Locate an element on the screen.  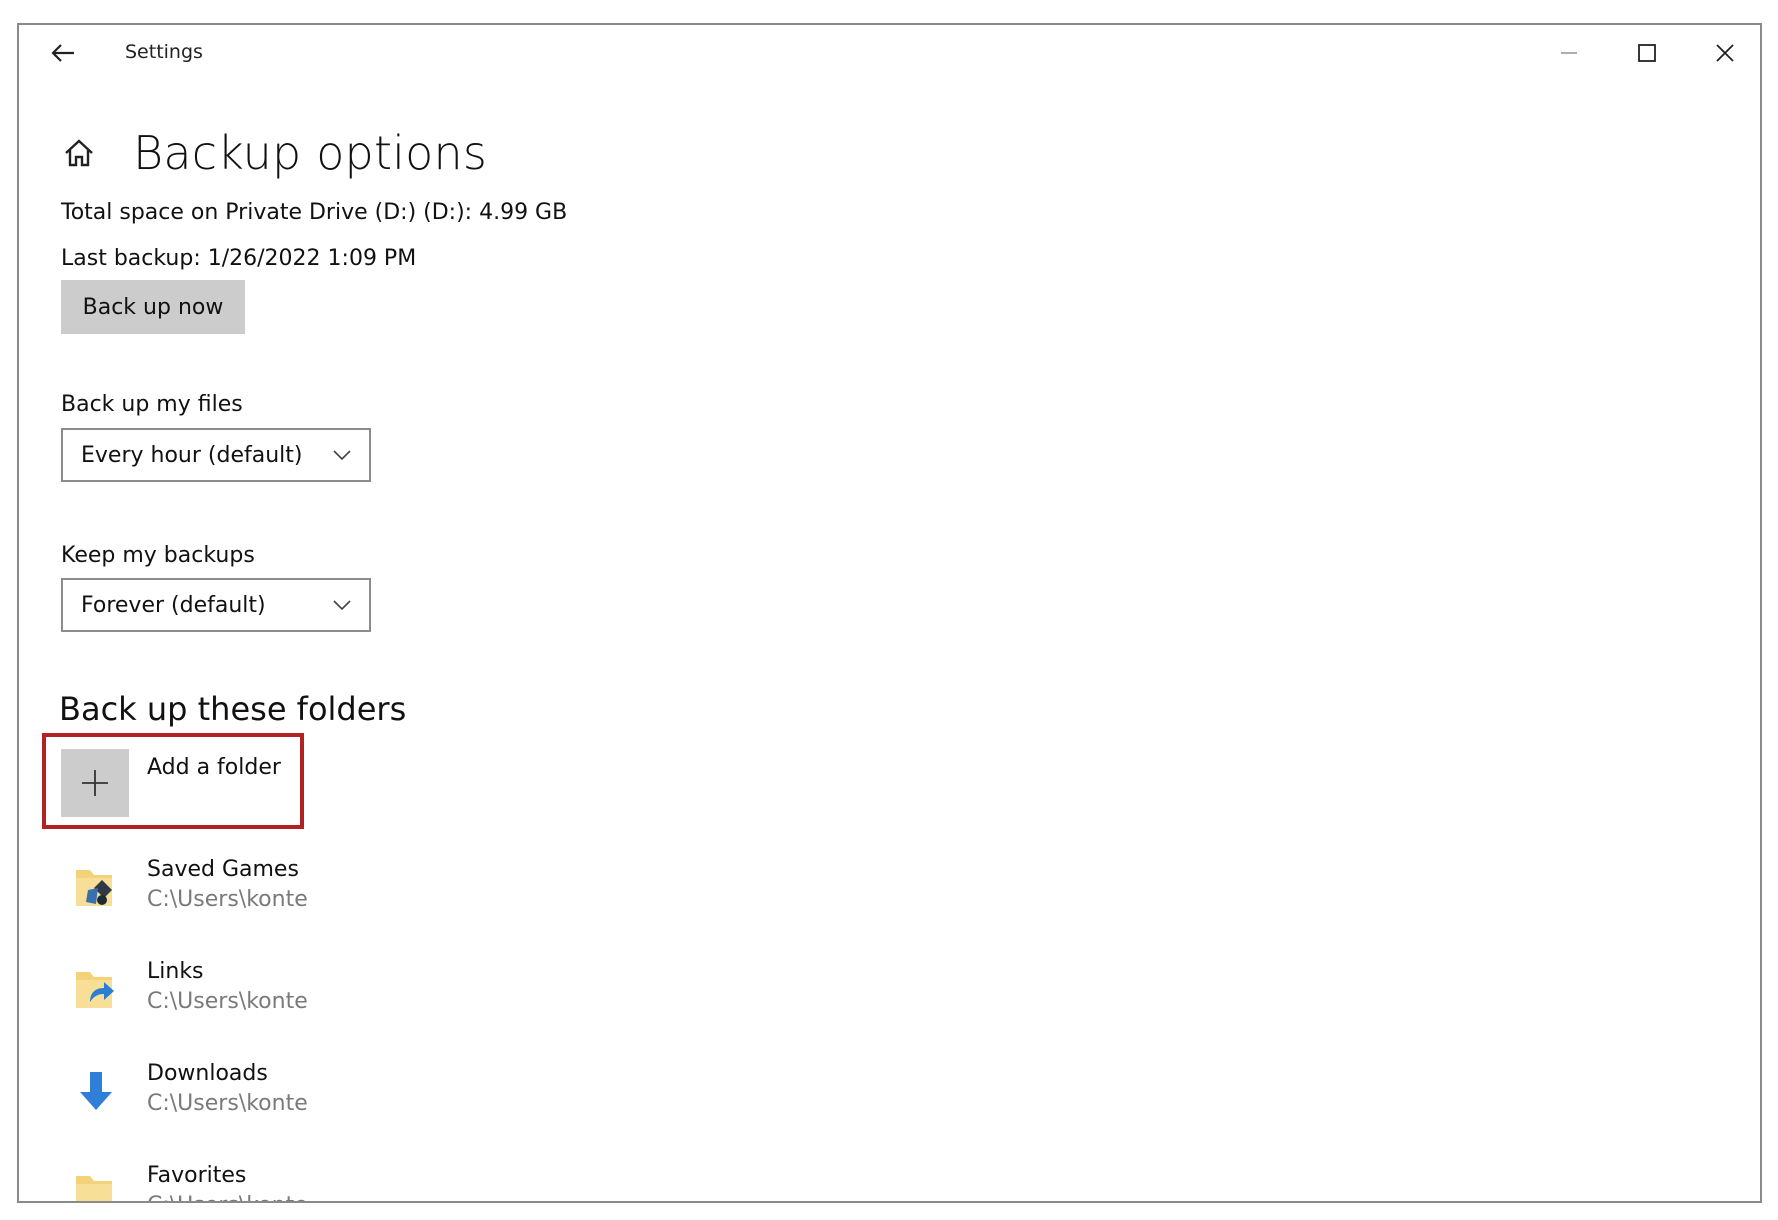
backup-frequency-dropdown: Every hour (default) is located at coordinates (216, 455).